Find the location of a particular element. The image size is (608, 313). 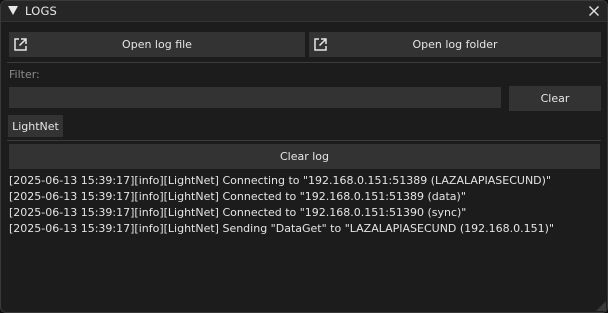

clear-log-label: Clear log is located at coordinates (304, 156).